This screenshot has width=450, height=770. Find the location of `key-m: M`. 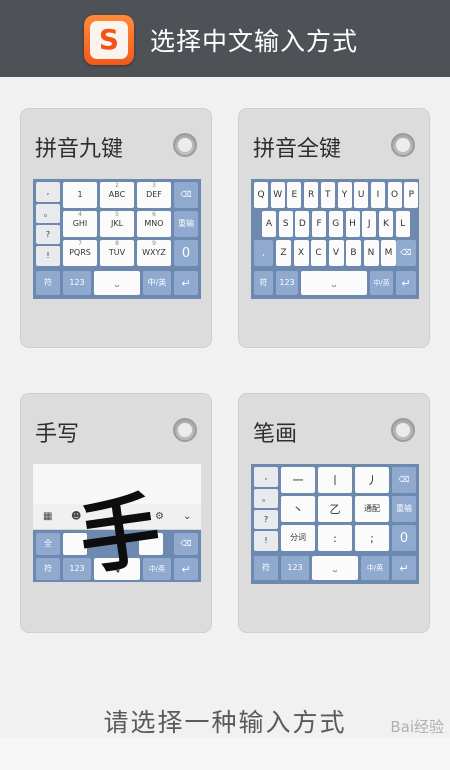

key-m: M is located at coordinates (388, 253).